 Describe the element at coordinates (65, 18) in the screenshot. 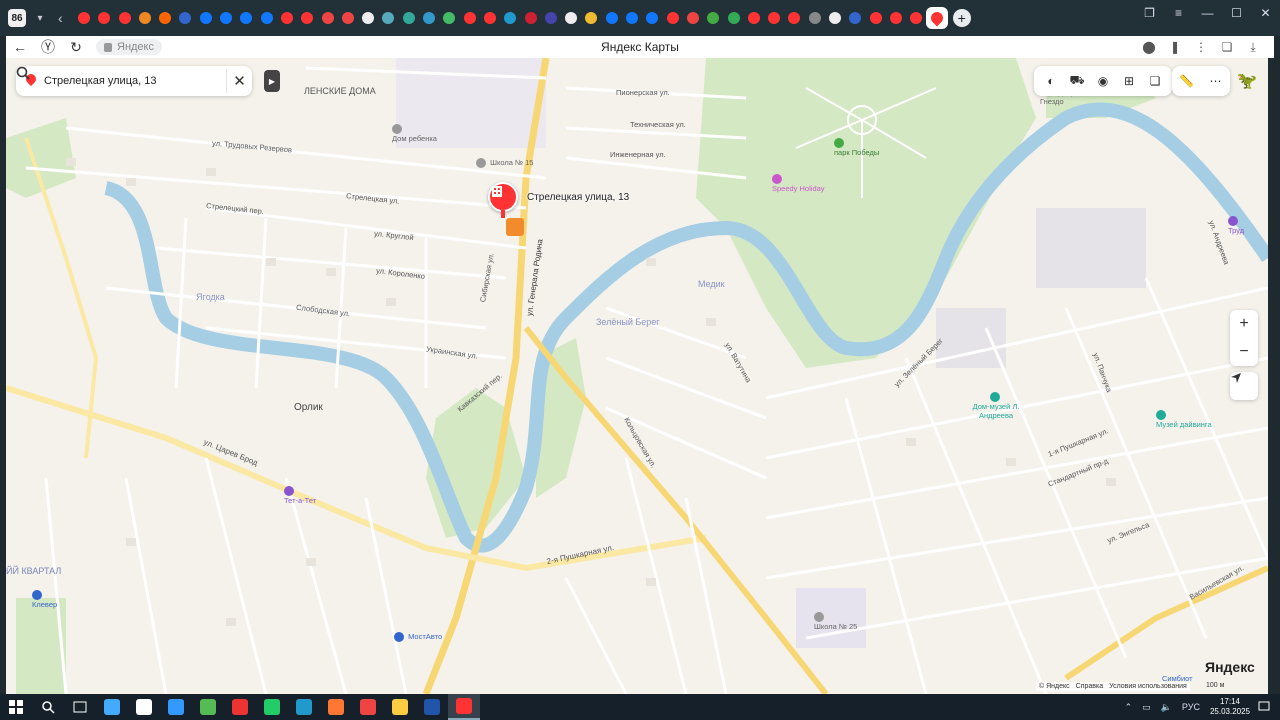

I see `tab-scroll-left-icon: ‹` at that location.